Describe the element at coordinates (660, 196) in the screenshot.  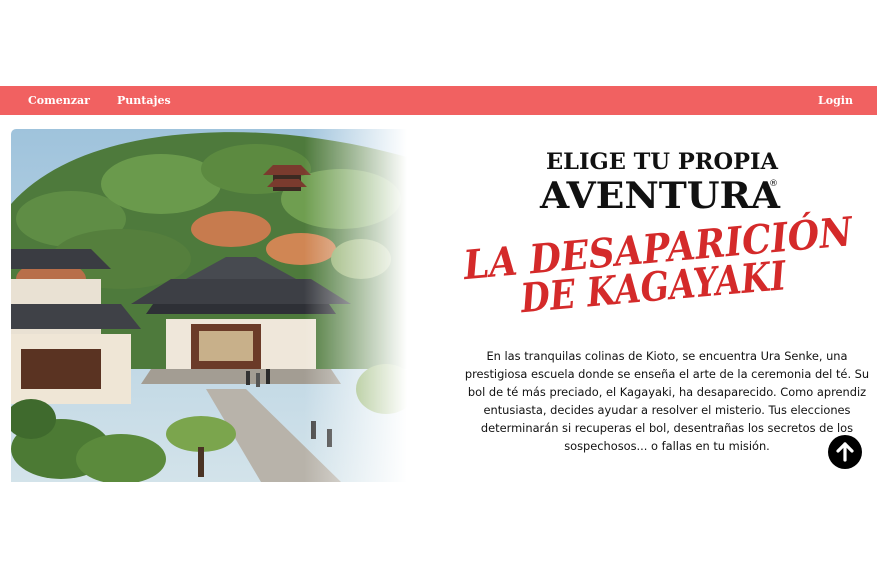
I see `logo-line-aventura: AVENTURA` at that location.